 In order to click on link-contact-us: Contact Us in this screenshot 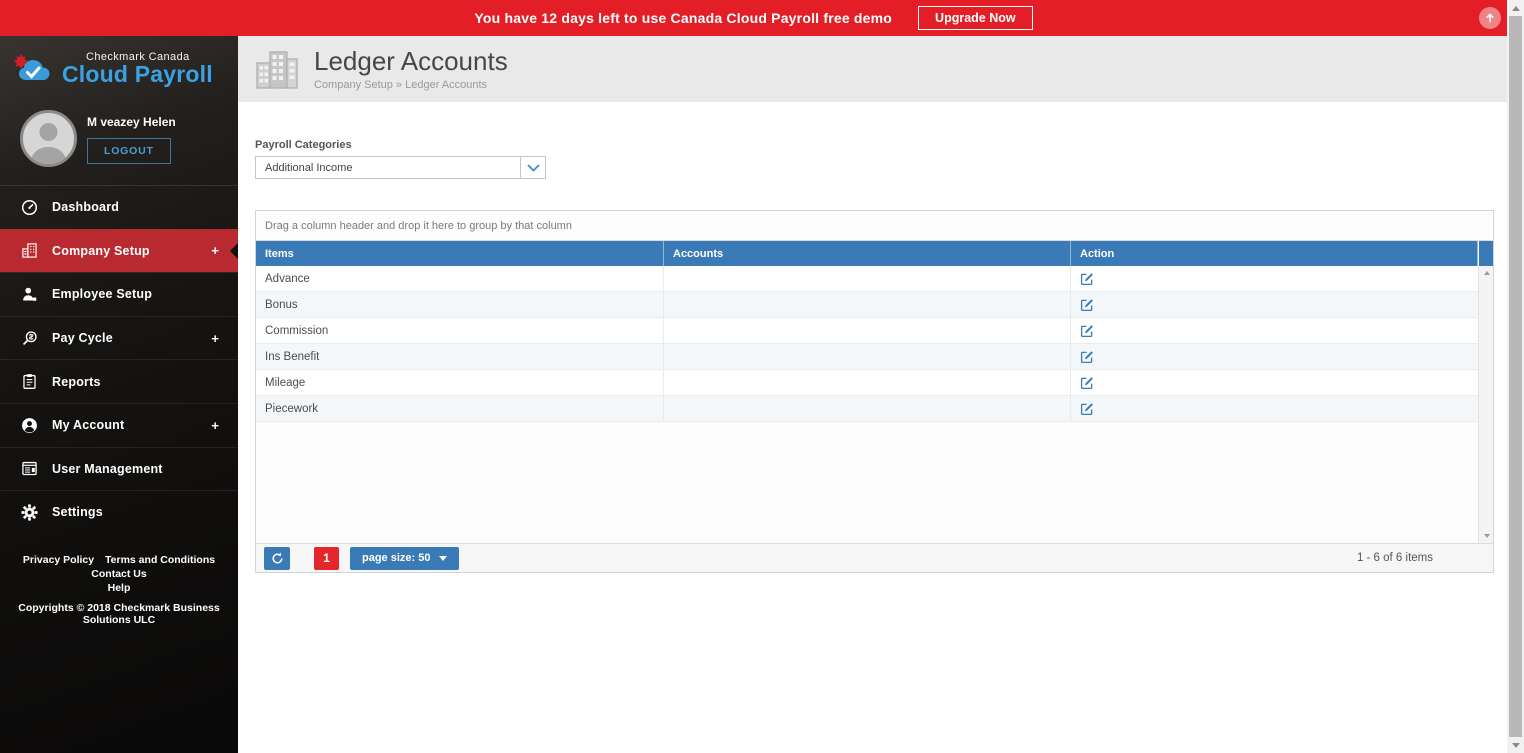, I will do `click(118, 574)`.